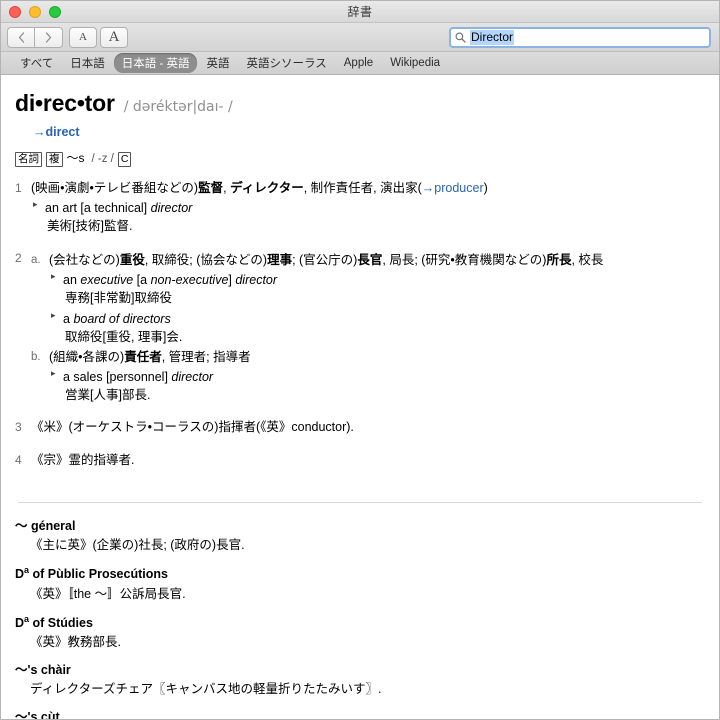 The height and width of the screenshot is (720, 720). I want to click on subsense-definition: (組織•各課の)責任者, 管理者; 指導者, so click(150, 356).